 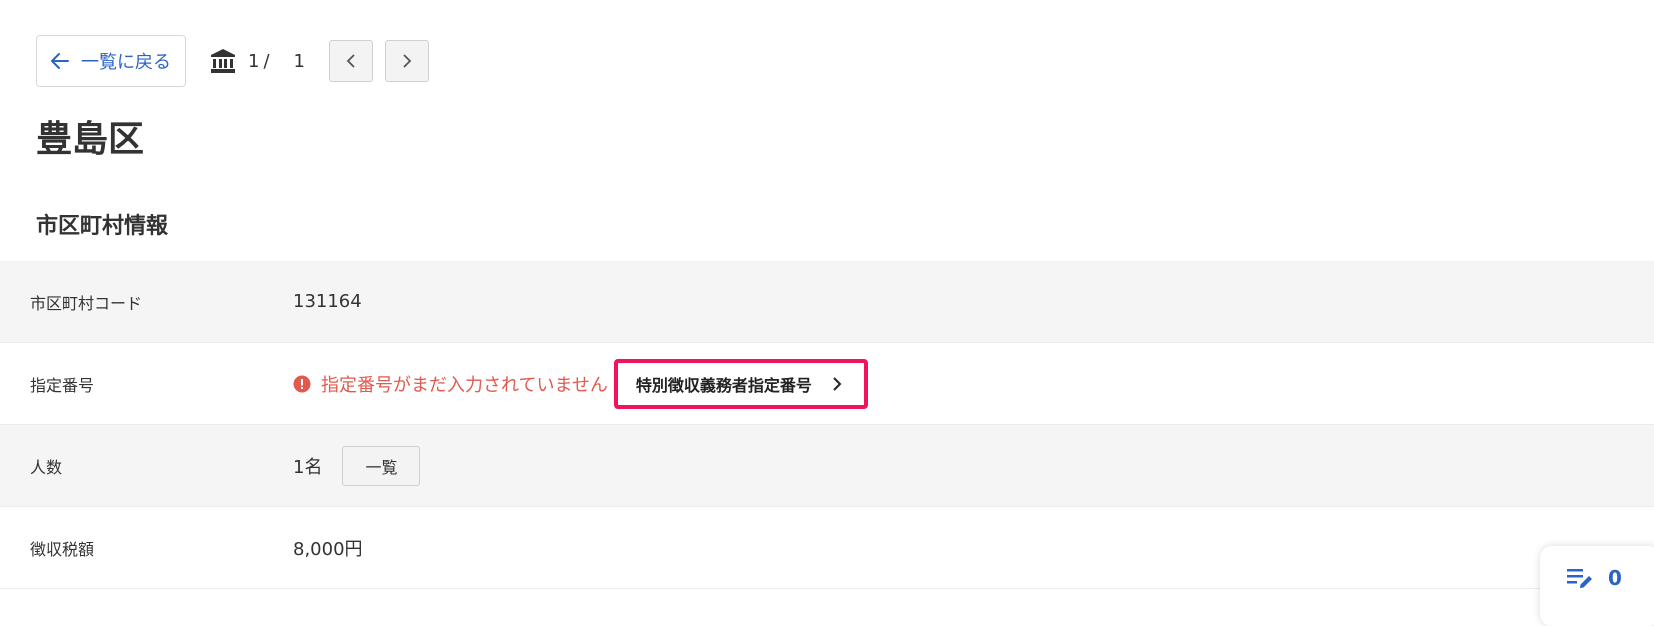 I want to click on previous-button, so click(x=350, y=61).